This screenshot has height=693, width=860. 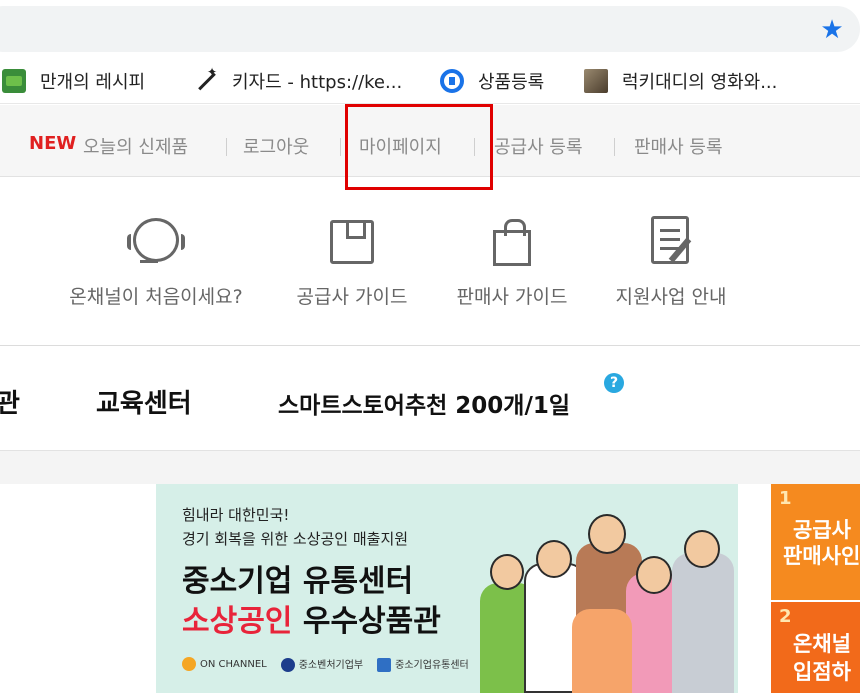 I want to click on banner-title2-red: 소상공인, so click(x=237, y=621).